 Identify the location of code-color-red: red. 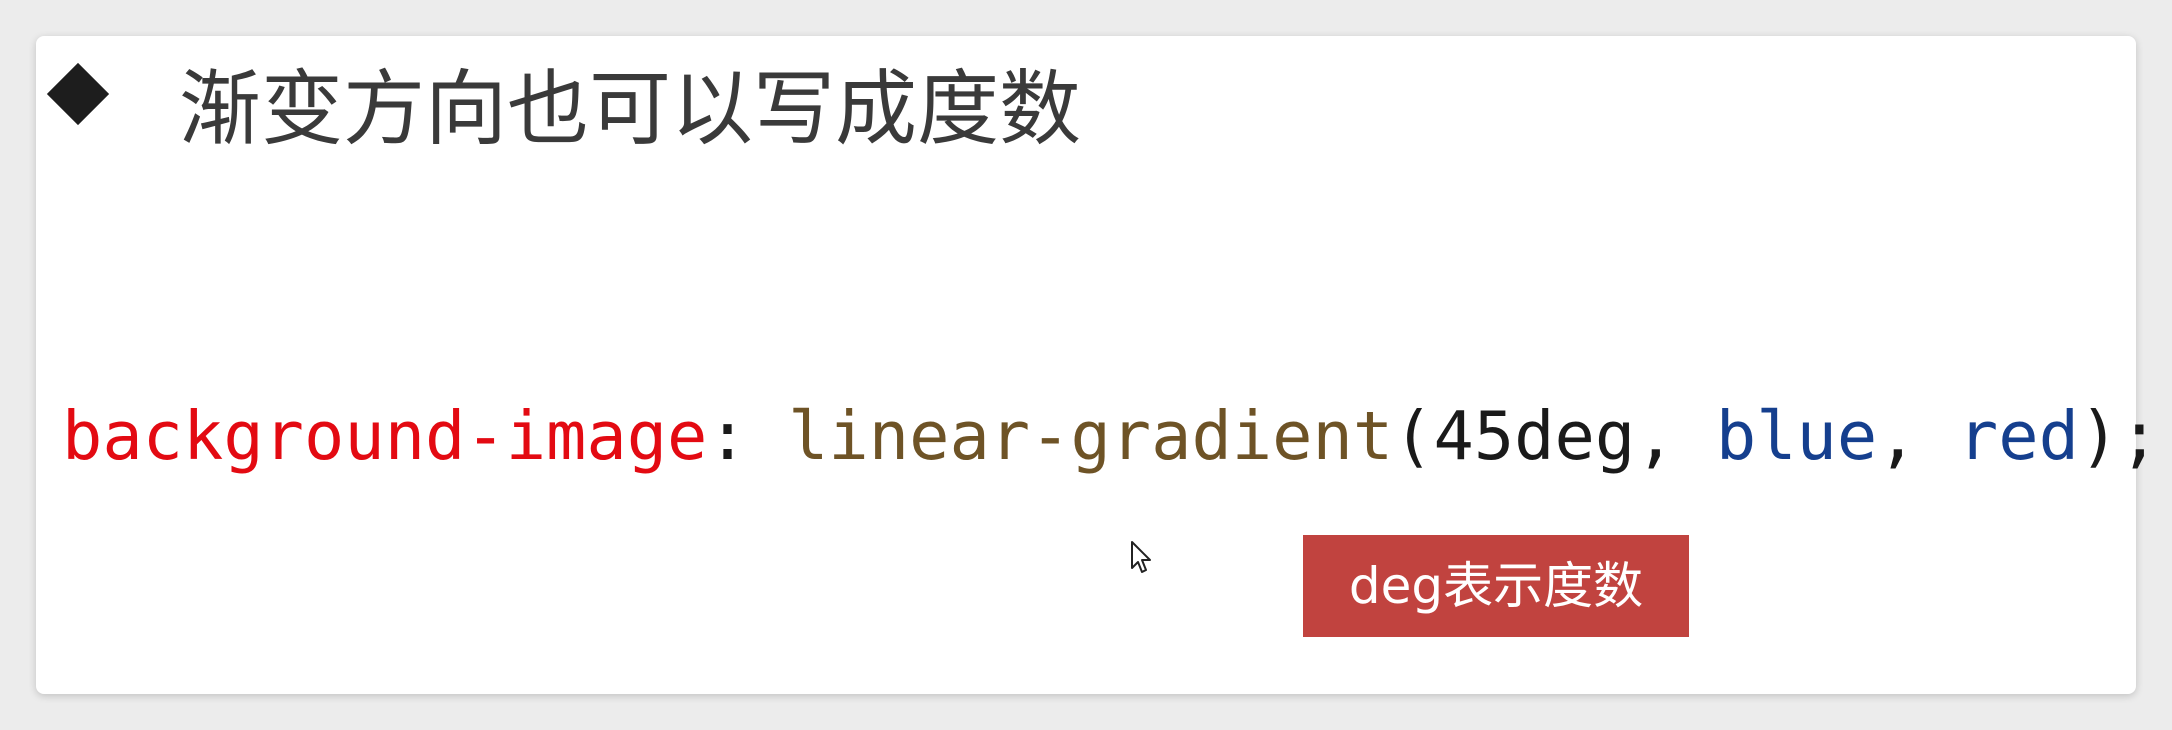
(2018, 436).